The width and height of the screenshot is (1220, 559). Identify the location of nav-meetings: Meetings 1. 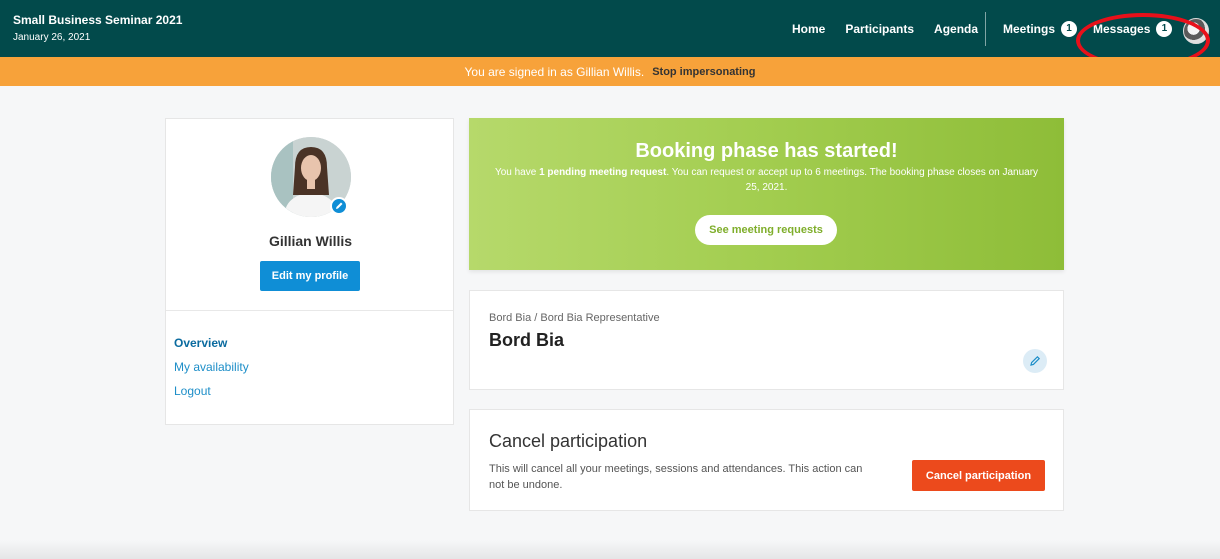
(1040, 28).